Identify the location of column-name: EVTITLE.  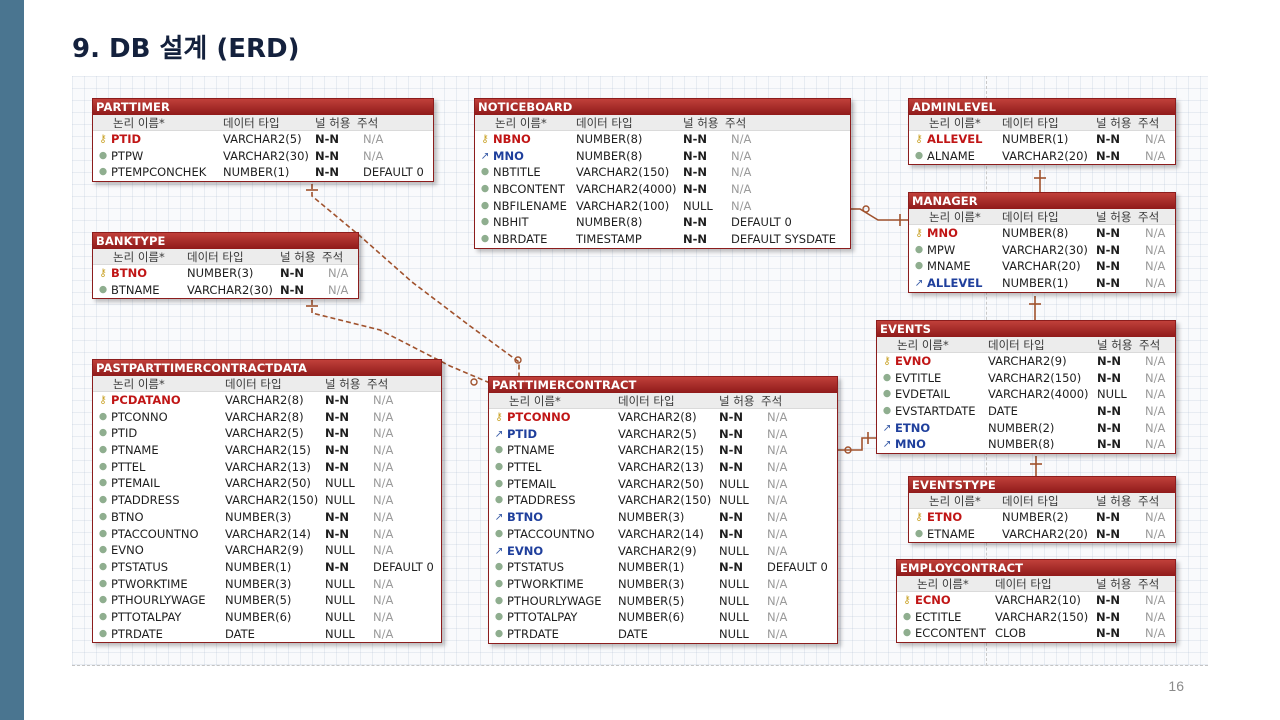
(918, 377).